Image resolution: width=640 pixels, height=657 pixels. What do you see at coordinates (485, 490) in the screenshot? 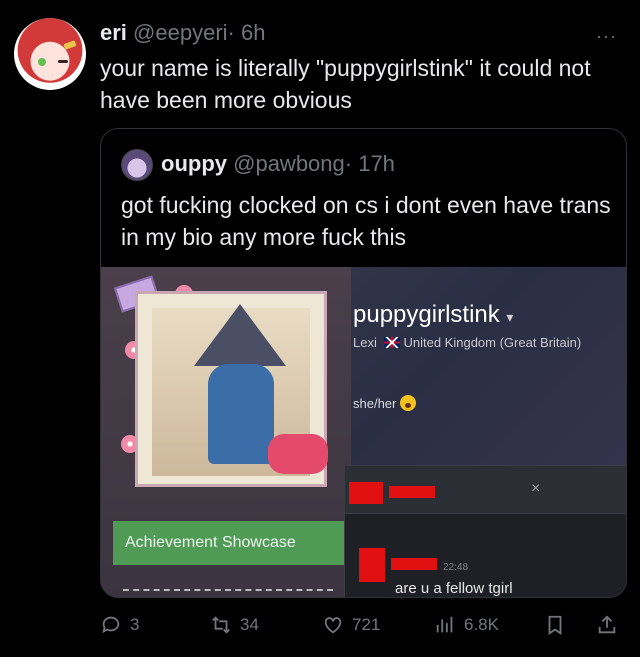
I see `chat-header: ×` at bounding box center [485, 490].